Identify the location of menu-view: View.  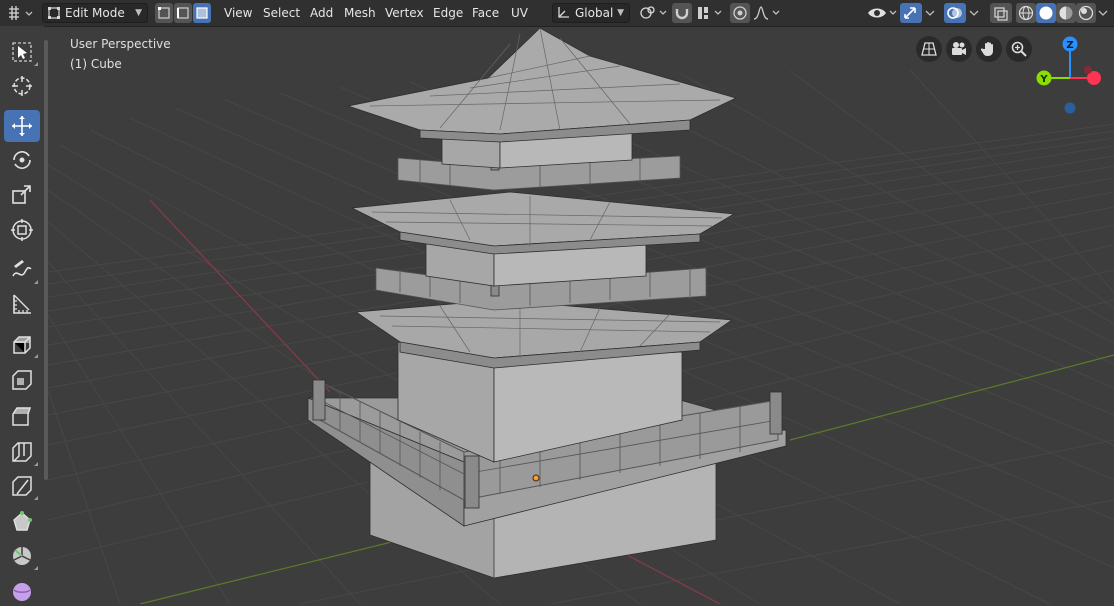
(238, 13).